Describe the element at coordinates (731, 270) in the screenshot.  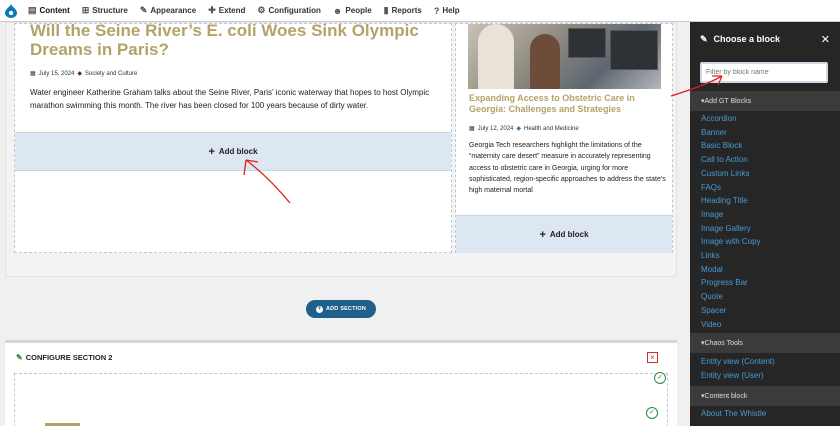
I see `block-link: Modal` at that location.